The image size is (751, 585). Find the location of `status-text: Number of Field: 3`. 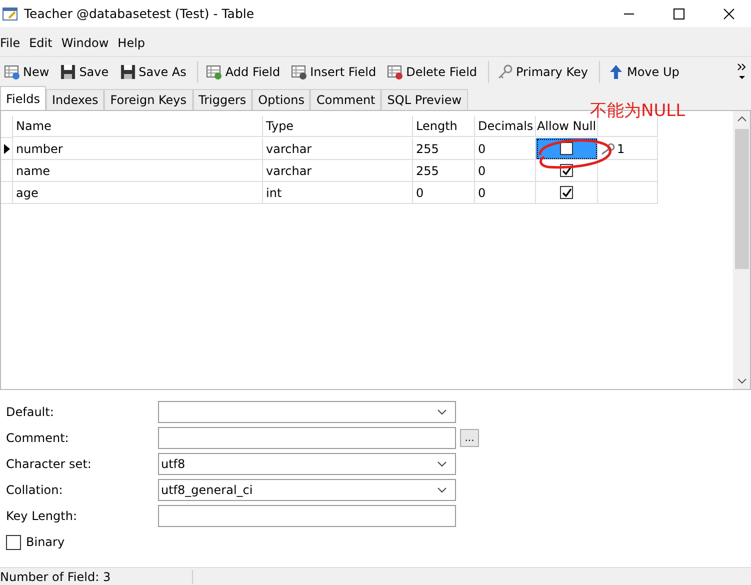

status-text: Number of Field: 3 is located at coordinates (96, 577).